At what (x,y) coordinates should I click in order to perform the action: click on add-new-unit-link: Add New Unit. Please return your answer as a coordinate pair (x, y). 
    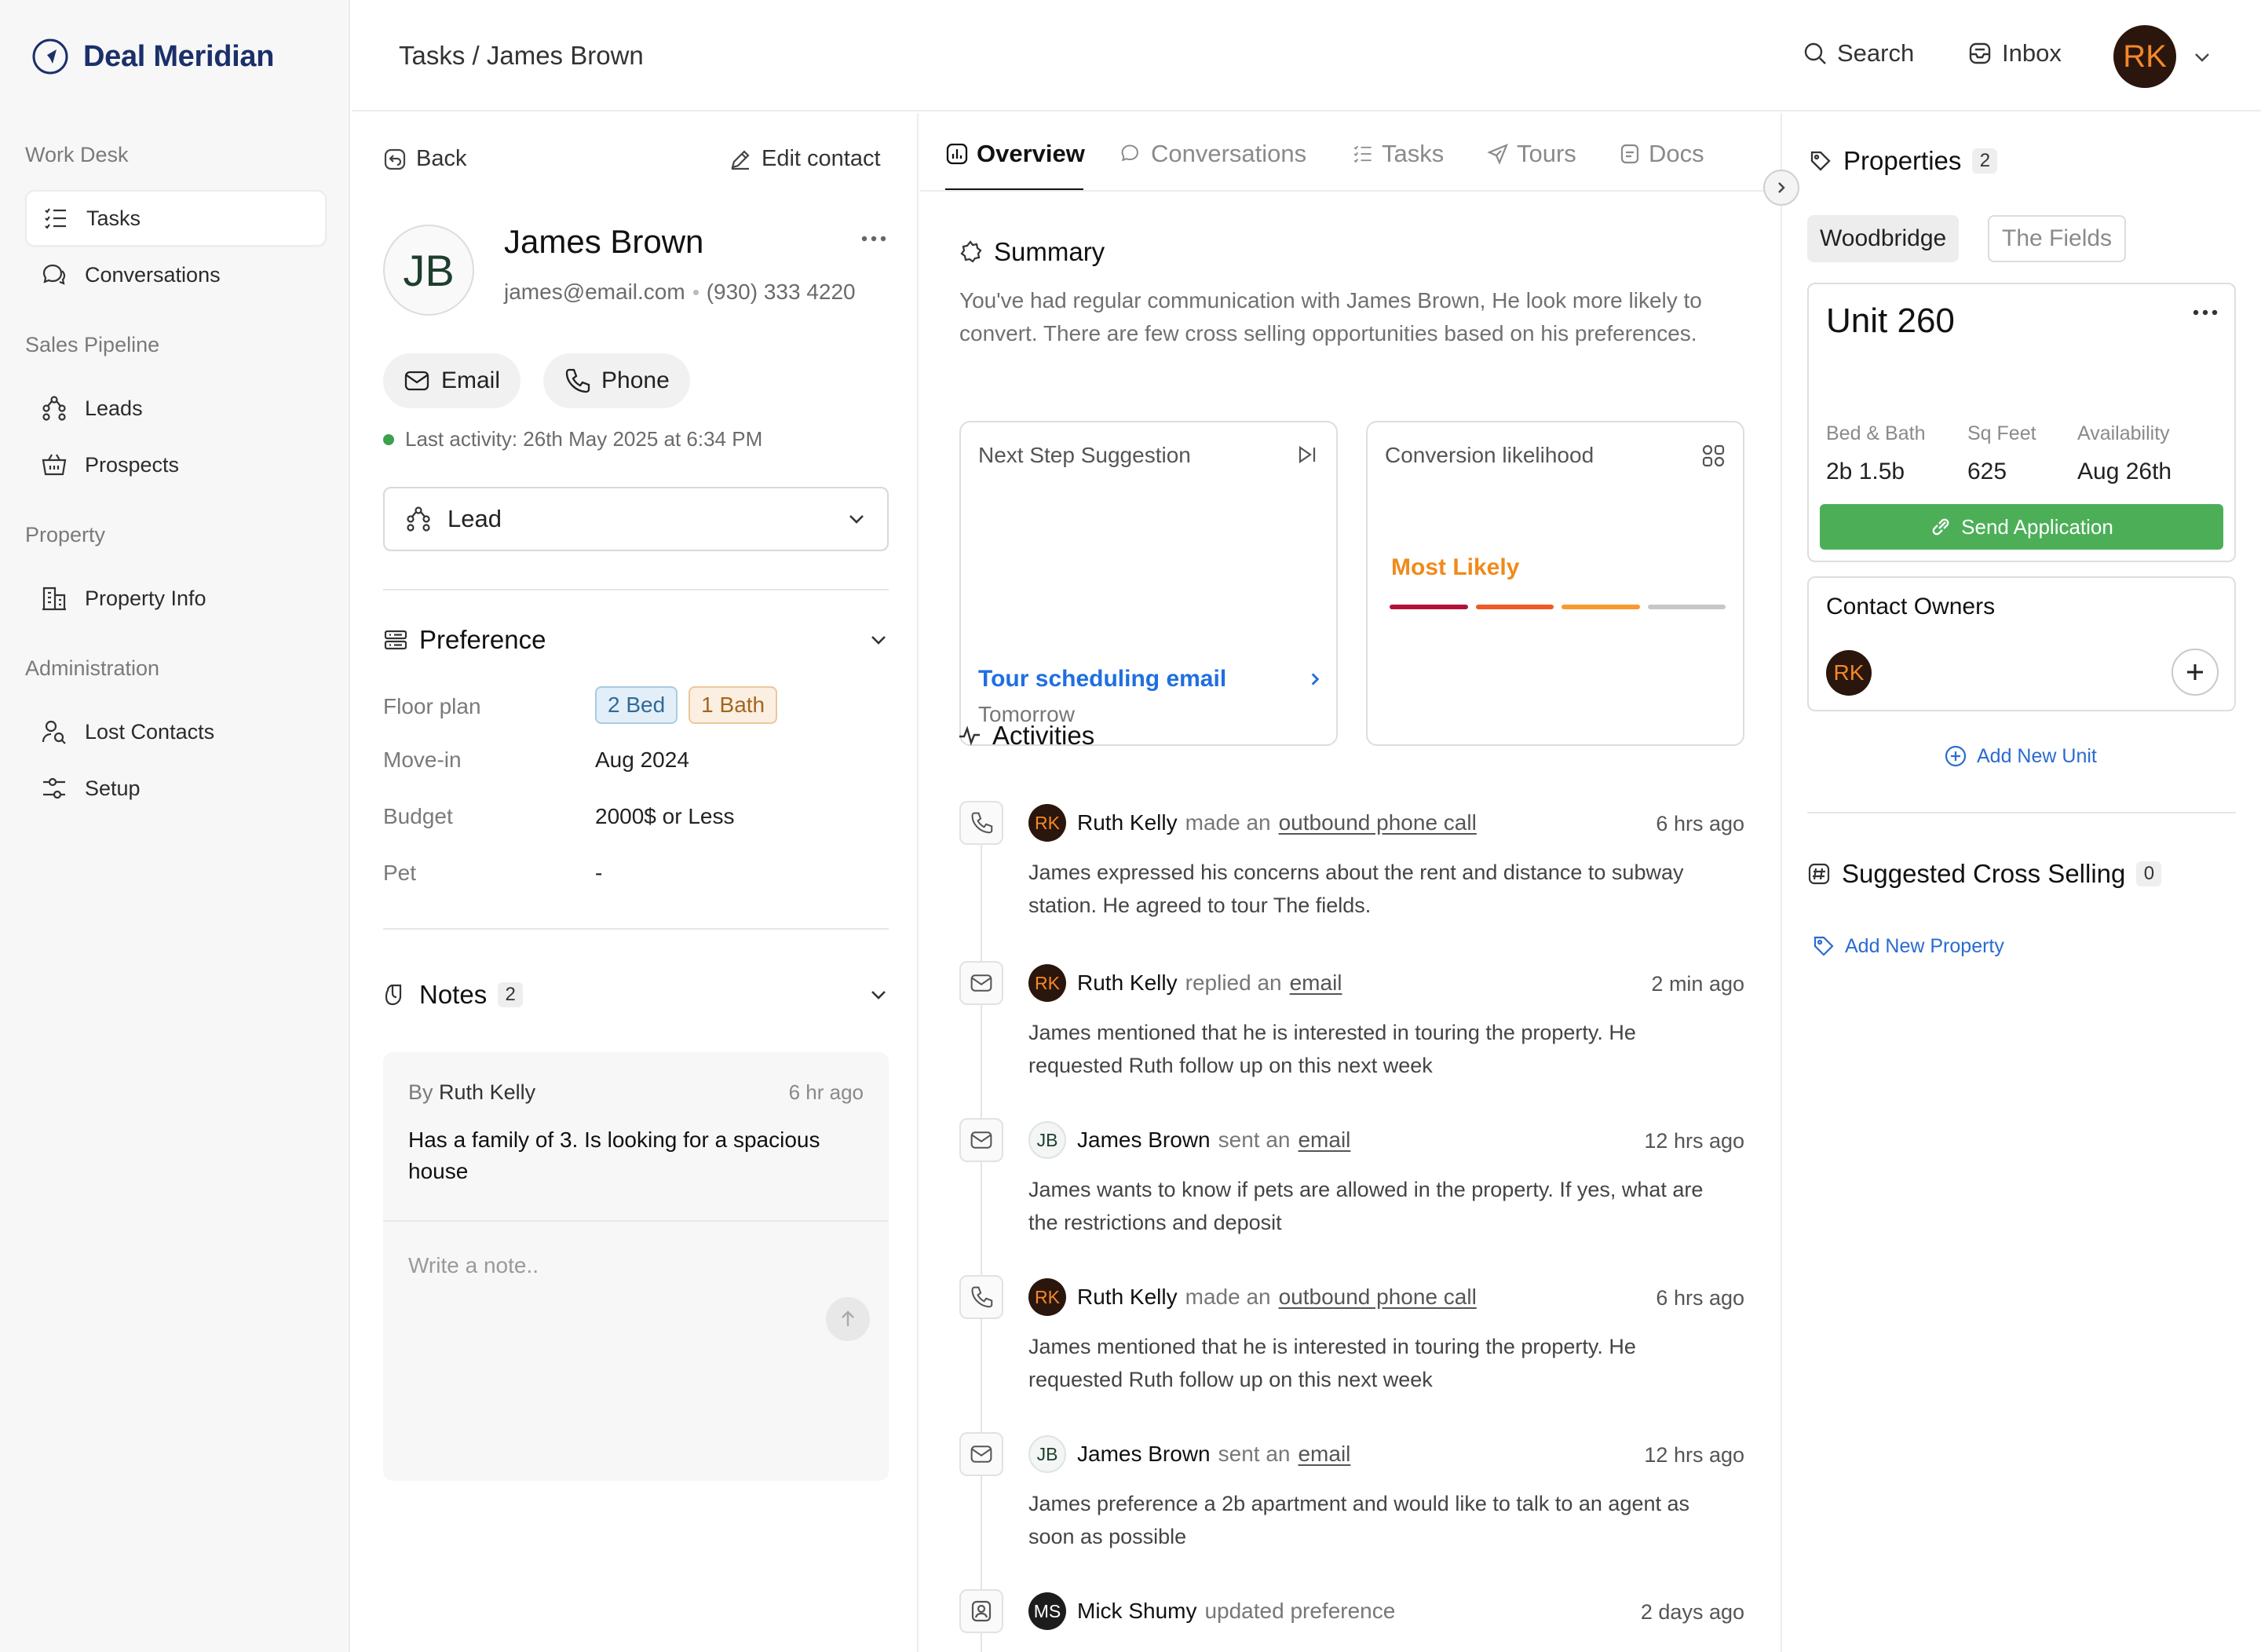
    Looking at the image, I should click on (2021, 756).